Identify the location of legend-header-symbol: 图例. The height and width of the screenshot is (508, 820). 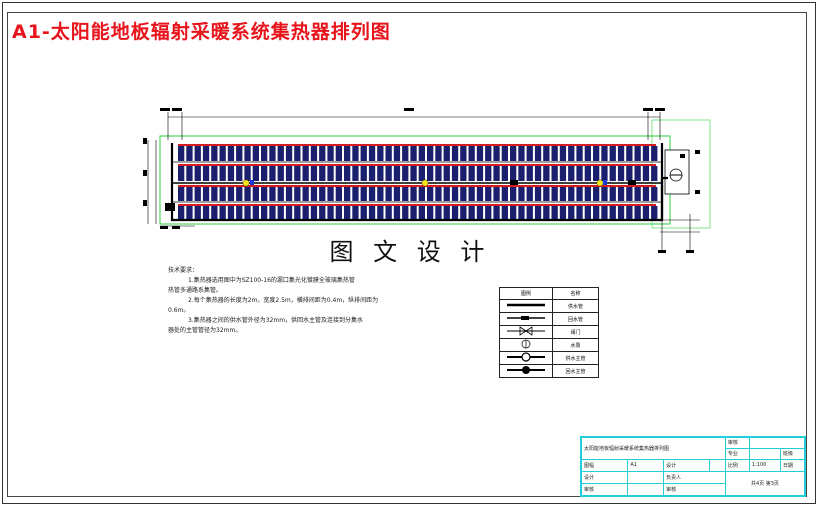
(526, 293).